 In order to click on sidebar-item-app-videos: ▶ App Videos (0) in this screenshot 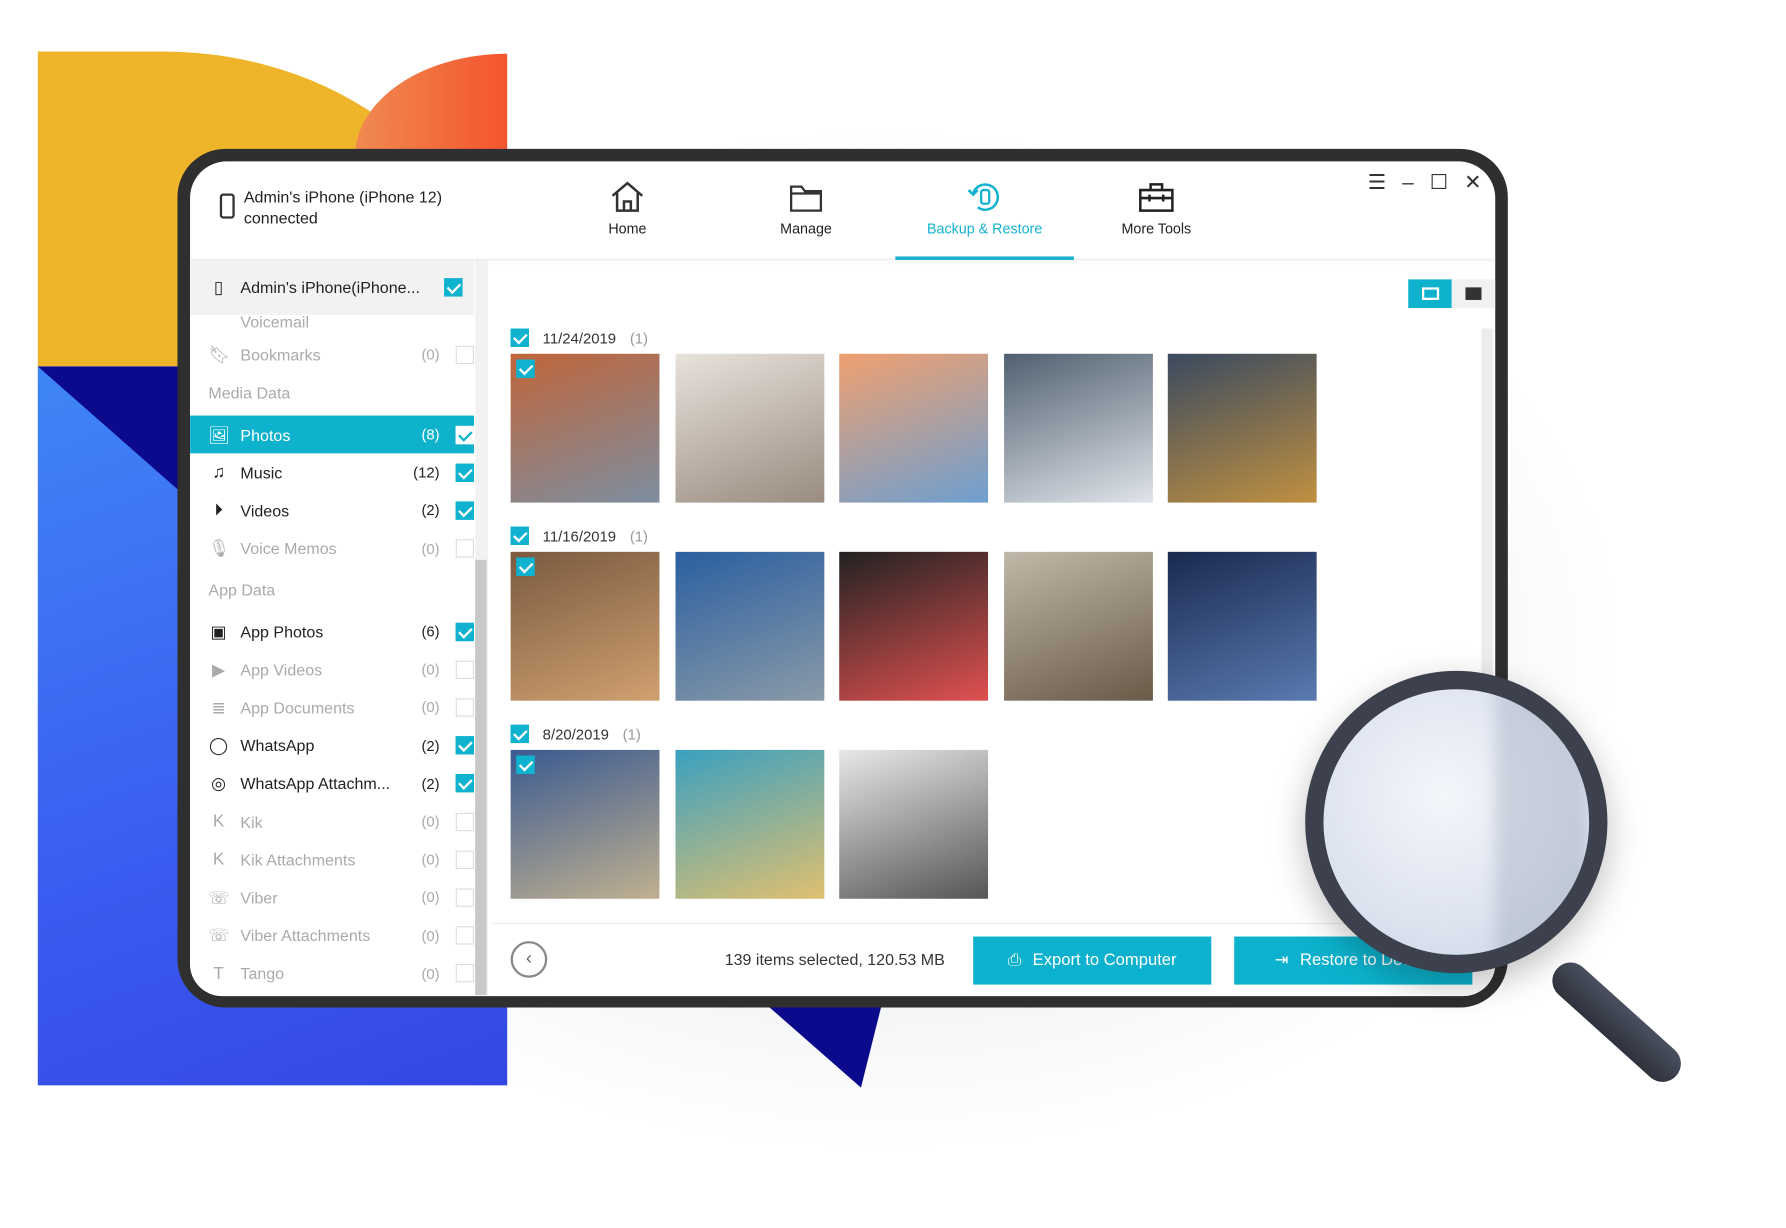, I will do `click(332, 670)`.